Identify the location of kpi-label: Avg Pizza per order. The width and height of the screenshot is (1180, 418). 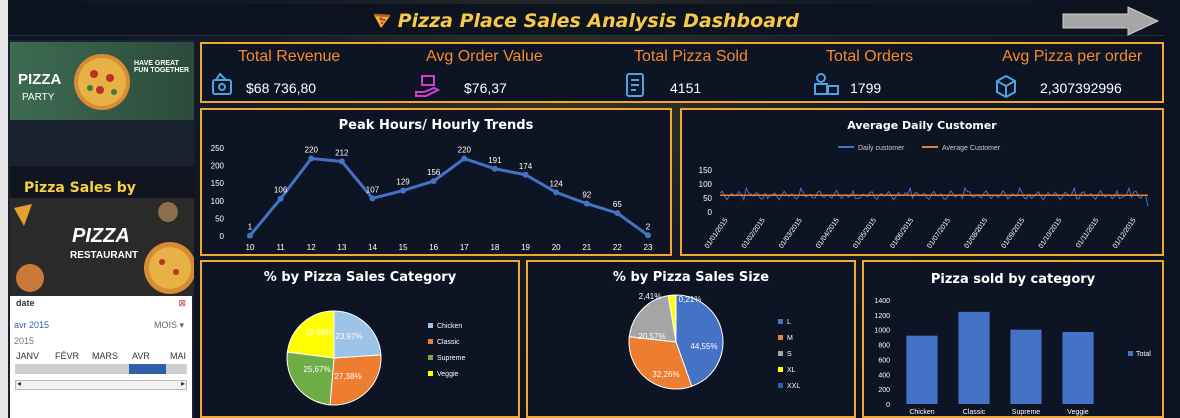
(1072, 56).